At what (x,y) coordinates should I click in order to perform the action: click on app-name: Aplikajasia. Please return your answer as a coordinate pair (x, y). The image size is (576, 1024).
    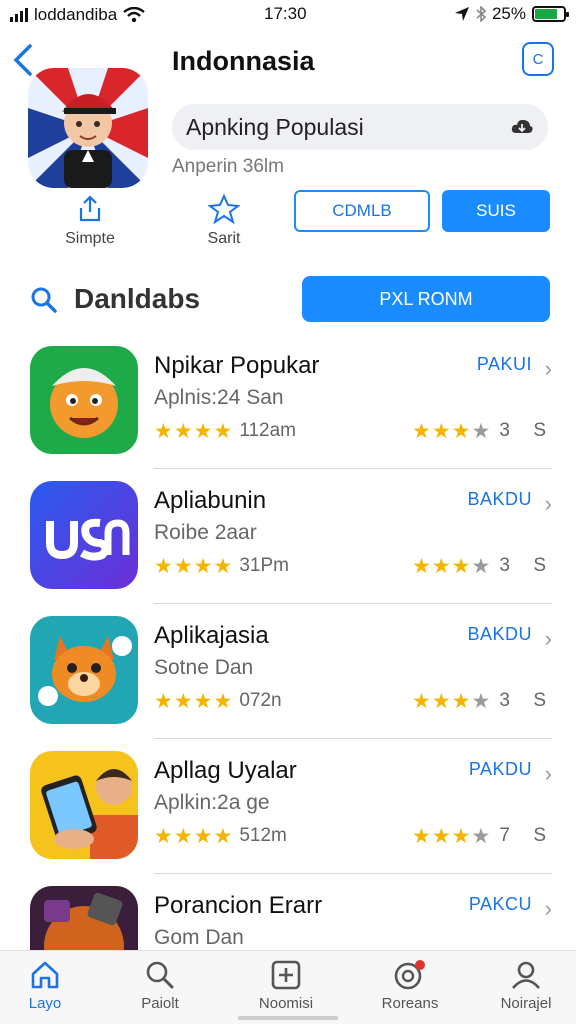
    Looking at the image, I should click on (211, 635).